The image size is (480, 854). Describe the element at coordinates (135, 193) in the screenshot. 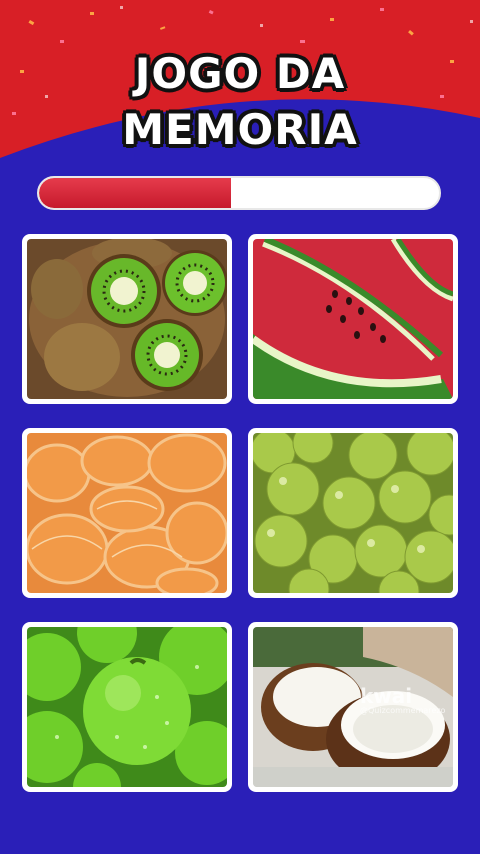

I see `timer-progress-fill` at that location.